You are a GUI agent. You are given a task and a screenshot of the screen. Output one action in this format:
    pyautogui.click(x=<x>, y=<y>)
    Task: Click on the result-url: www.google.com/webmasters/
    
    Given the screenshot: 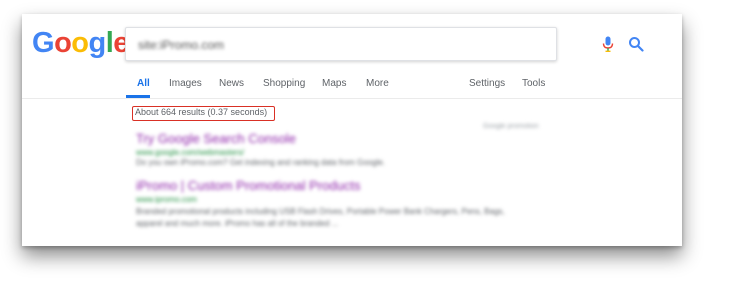 What is the action you would take?
    pyautogui.click(x=190, y=152)
    